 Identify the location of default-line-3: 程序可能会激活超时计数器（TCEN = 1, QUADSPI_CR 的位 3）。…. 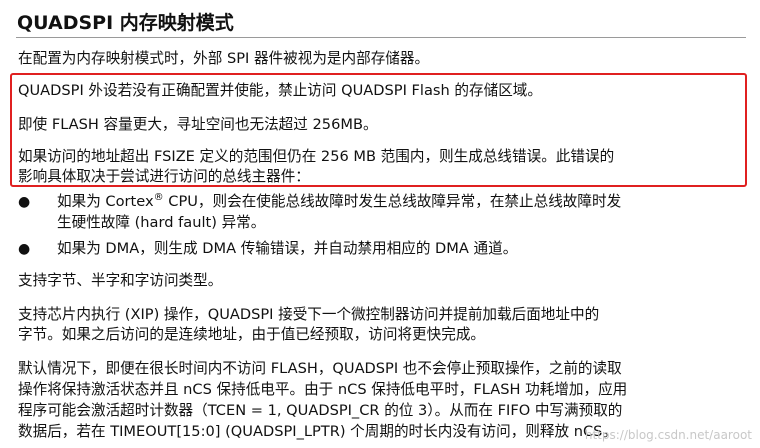
(320, 410).